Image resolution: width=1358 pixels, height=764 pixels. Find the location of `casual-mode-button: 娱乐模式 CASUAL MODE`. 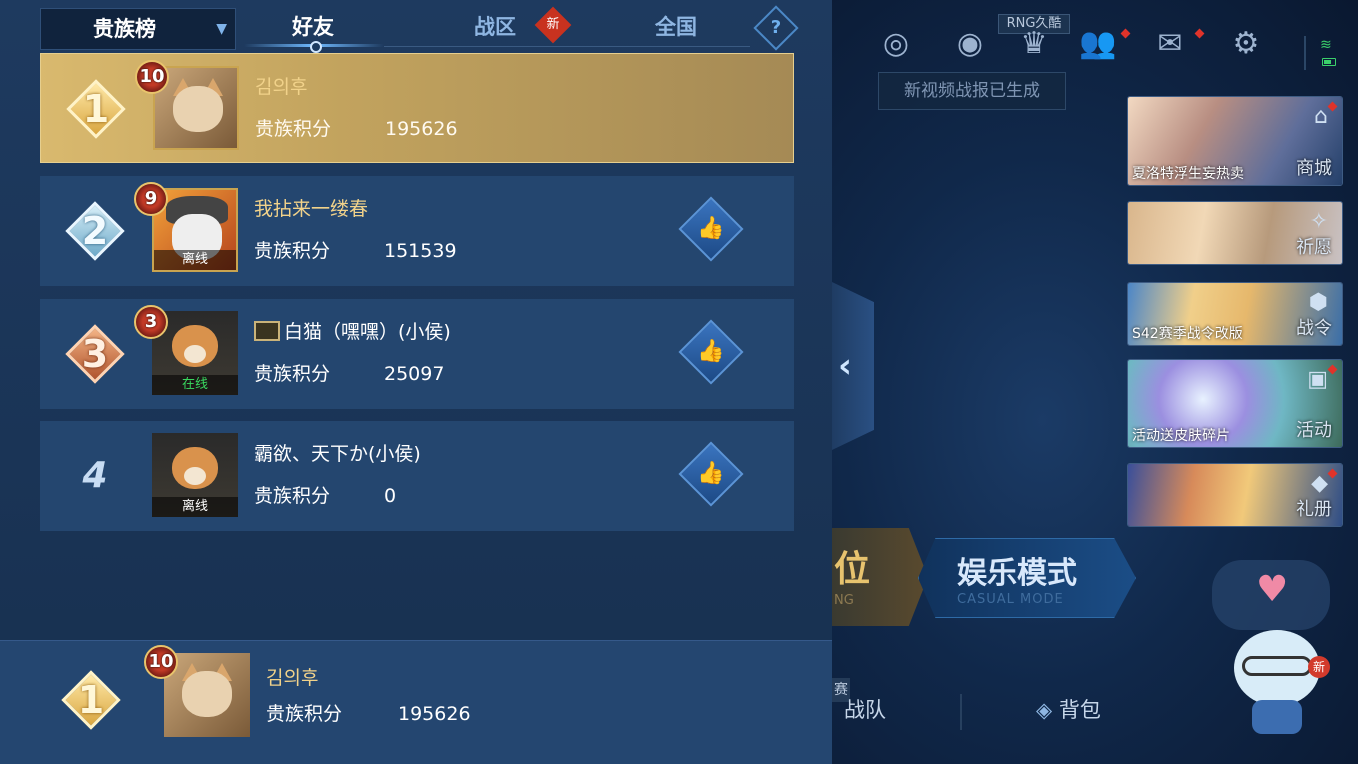

casual-mode-button: 娱乐模式 CASUAL MODE is located at coordinates (1027, 578).